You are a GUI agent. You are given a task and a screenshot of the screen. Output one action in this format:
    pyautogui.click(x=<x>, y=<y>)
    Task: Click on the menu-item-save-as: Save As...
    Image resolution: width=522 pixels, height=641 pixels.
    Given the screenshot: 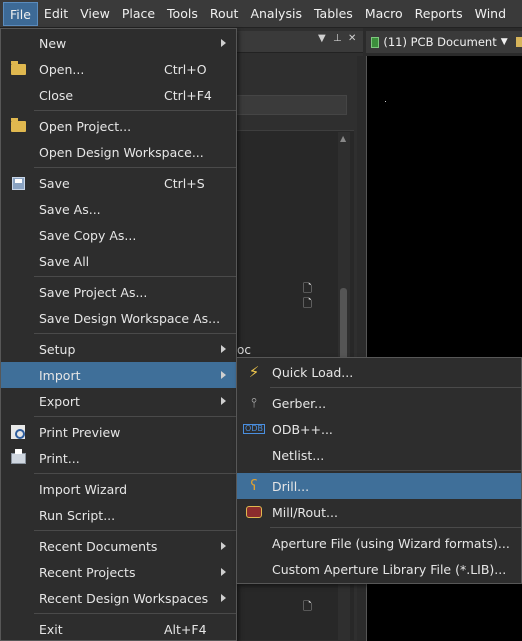 What is the action you would take?
    pyautogui.click(x=118, y=209)
    